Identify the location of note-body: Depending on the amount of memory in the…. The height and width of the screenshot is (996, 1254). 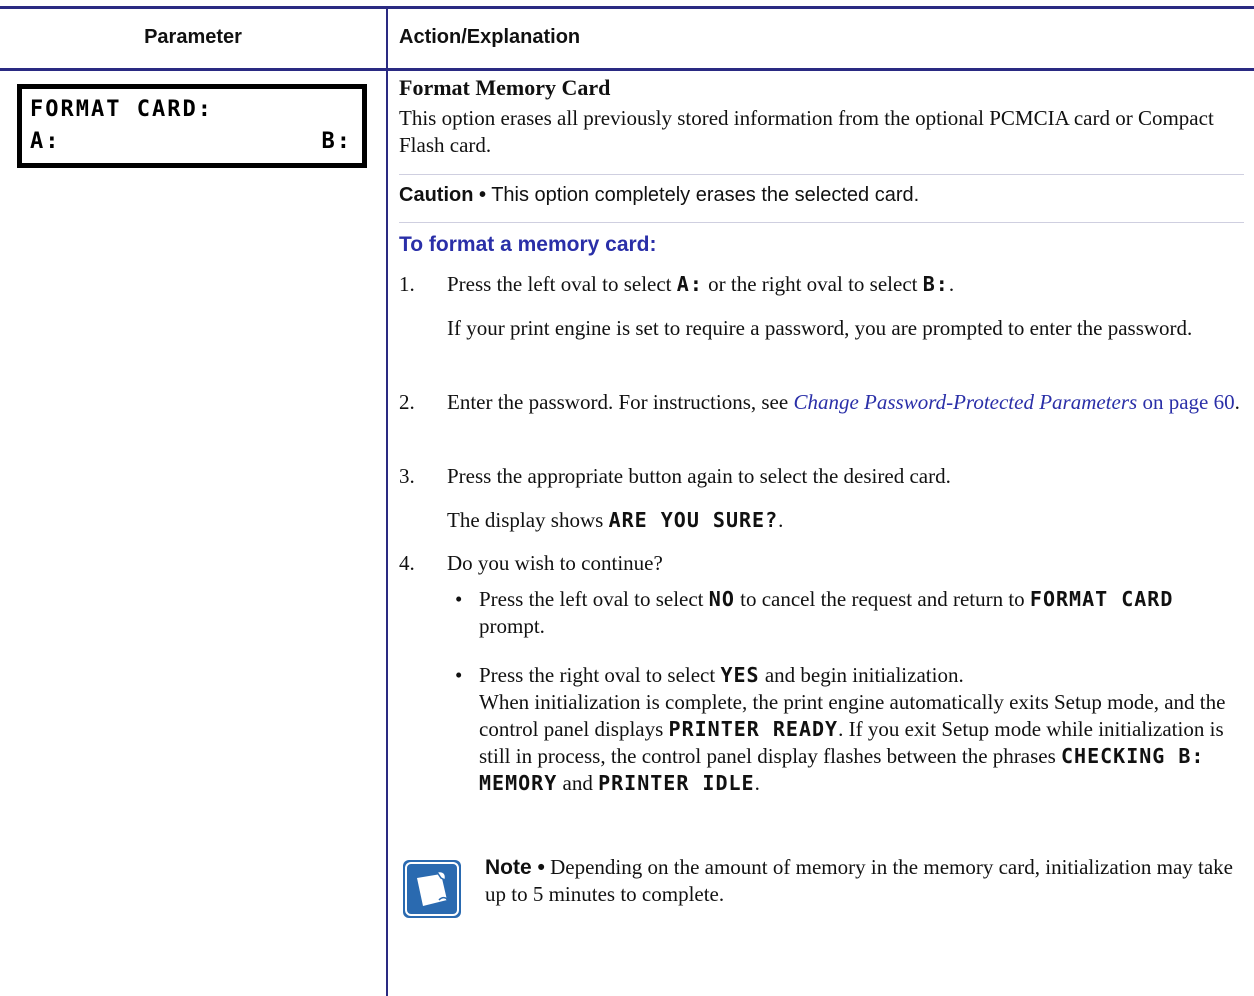
(859, 880).